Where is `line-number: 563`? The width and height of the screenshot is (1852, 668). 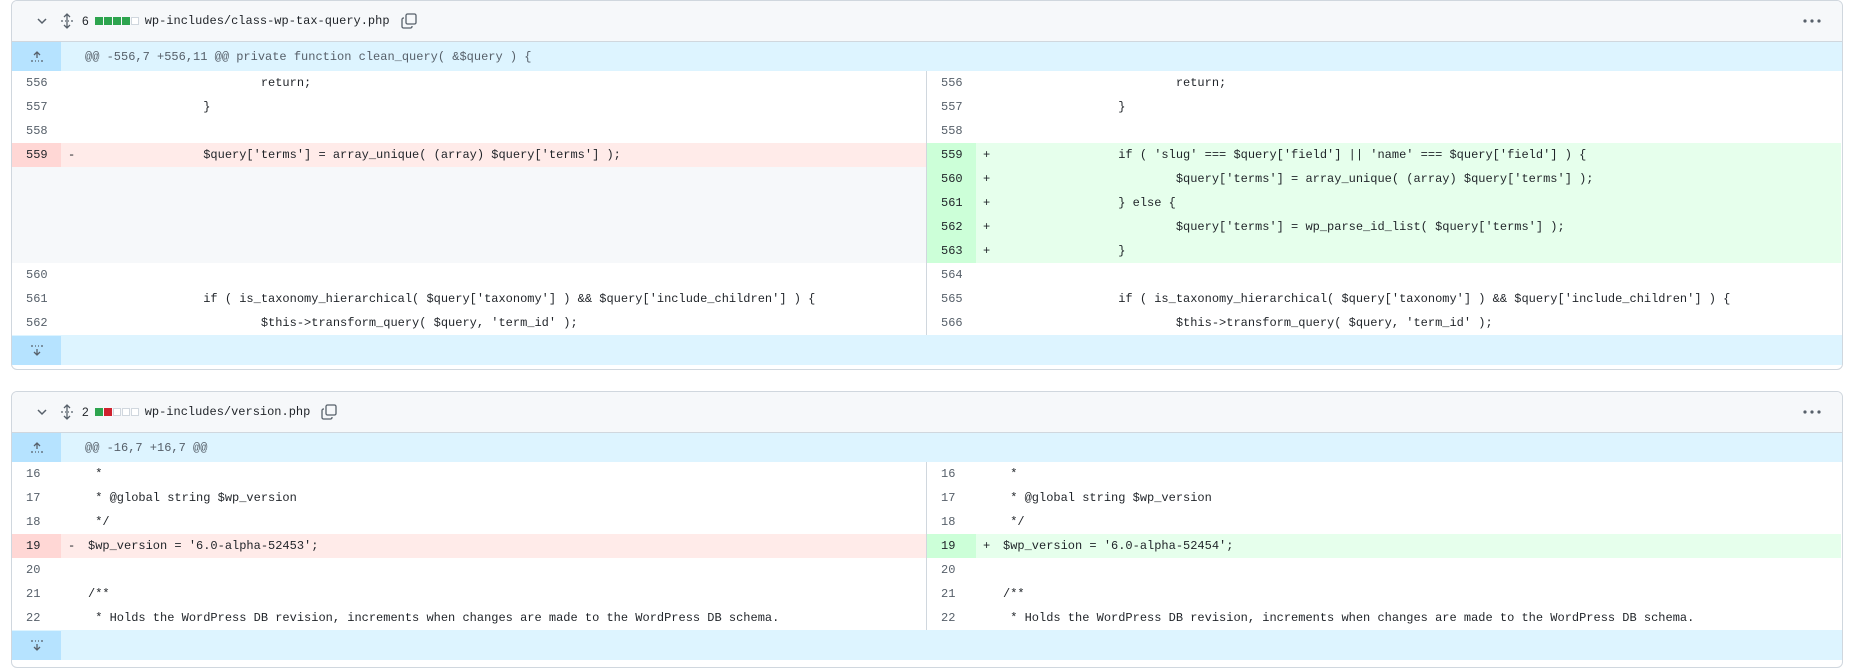
line-number: 563 is located at coordinates (951, 251).